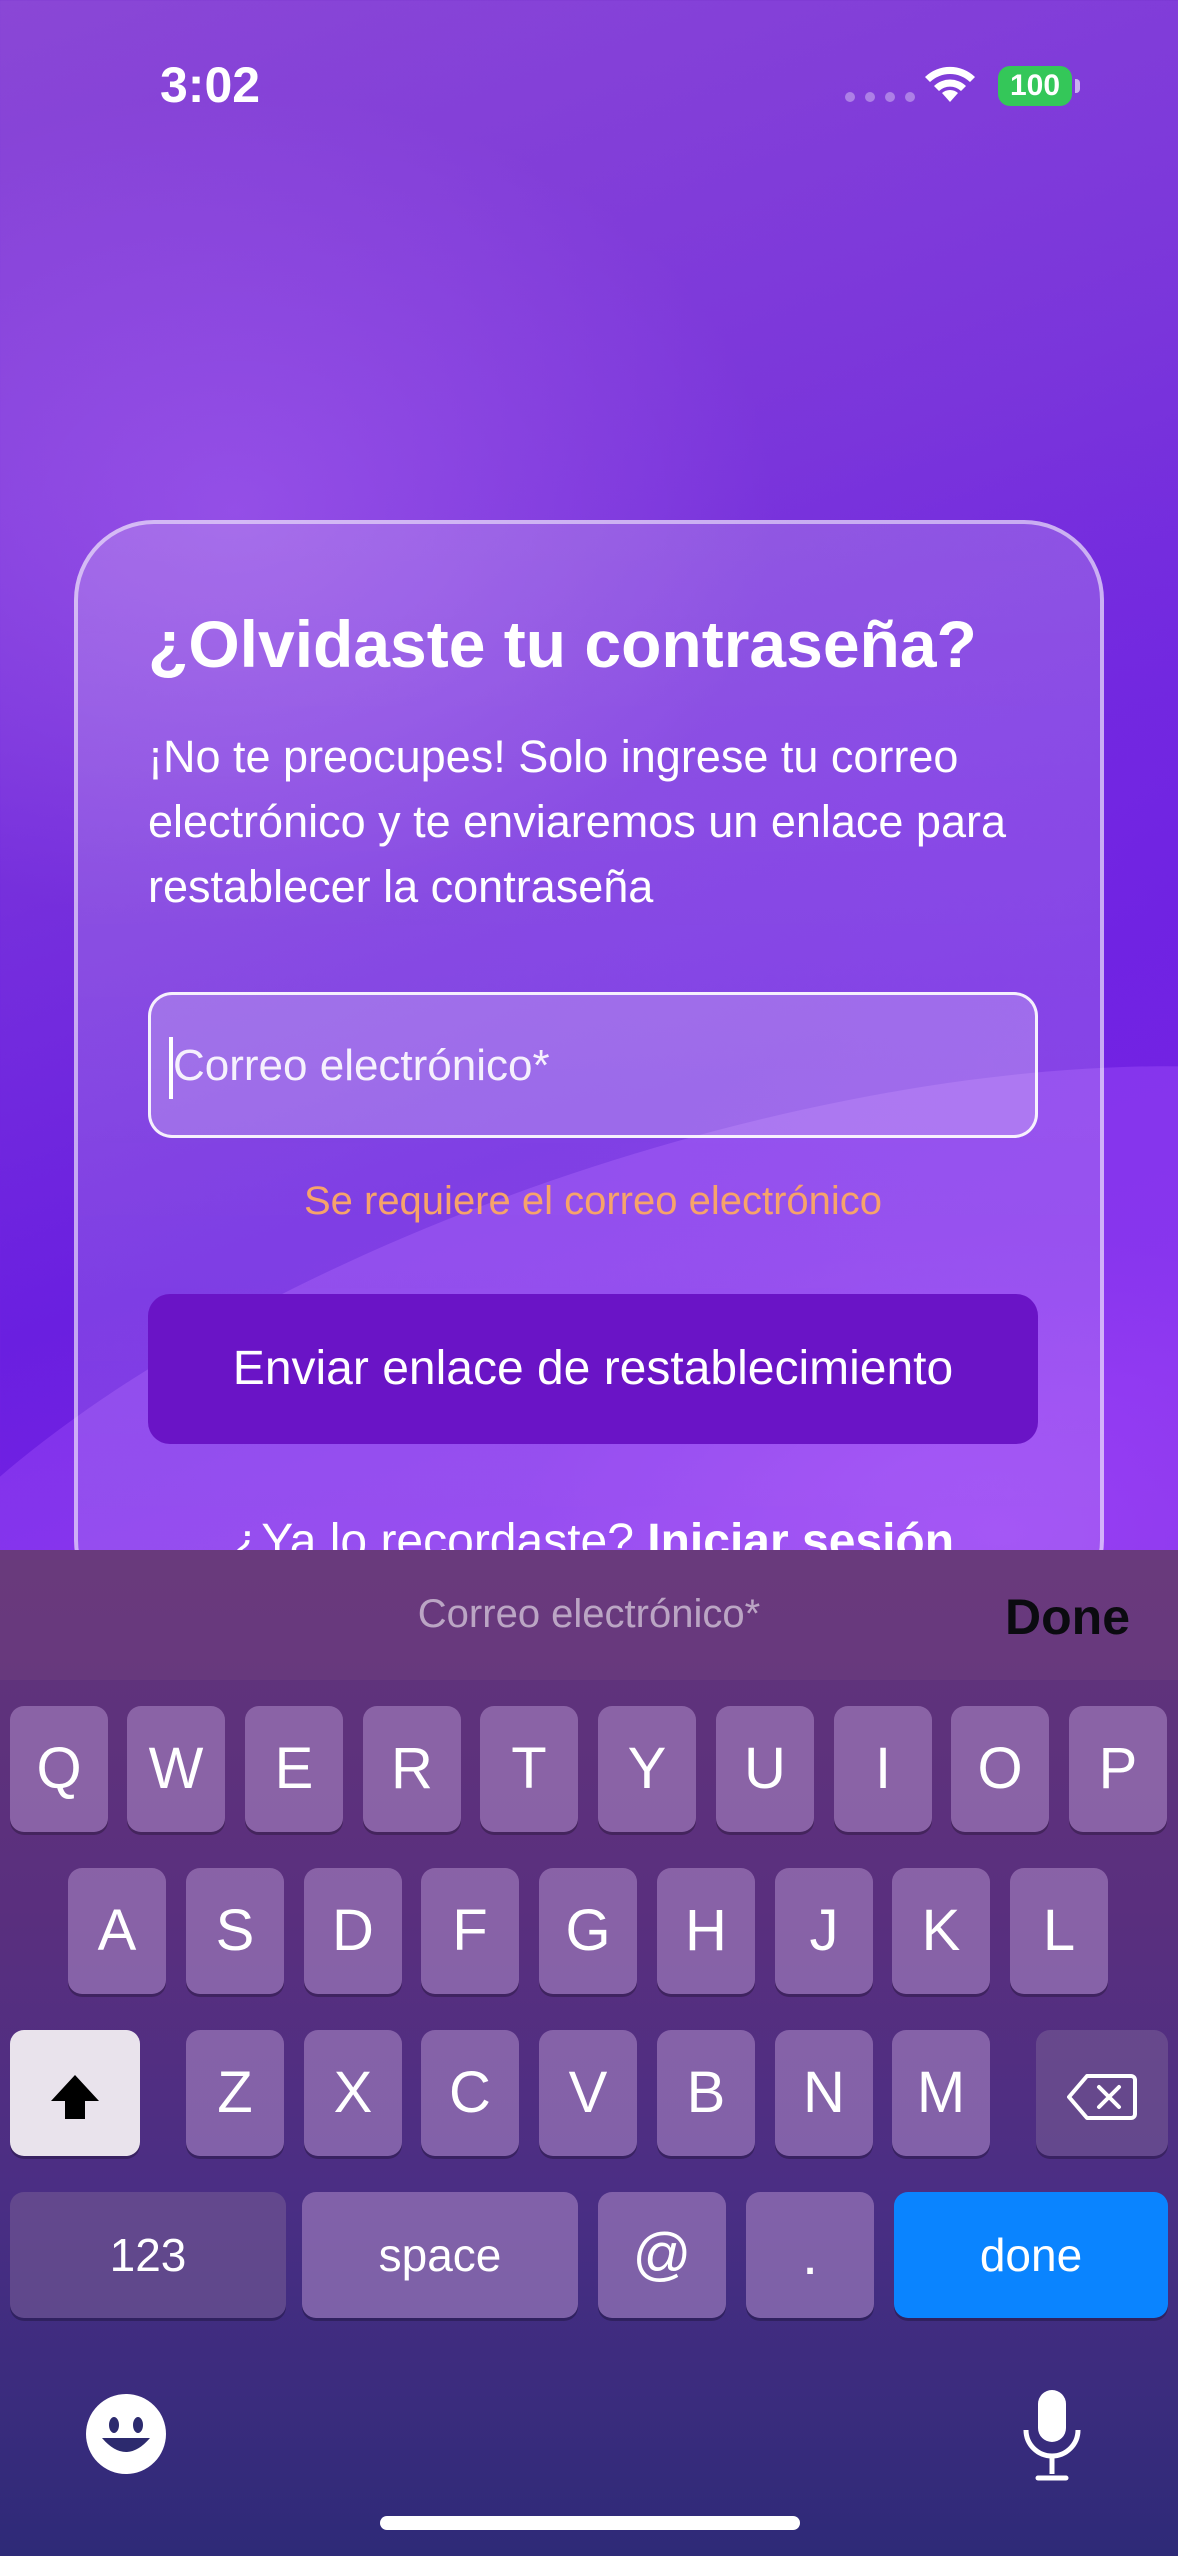  Describe the element at coordinates (589, 90) in the screenshot. I see `status-bar: 3:02 100` at that location.